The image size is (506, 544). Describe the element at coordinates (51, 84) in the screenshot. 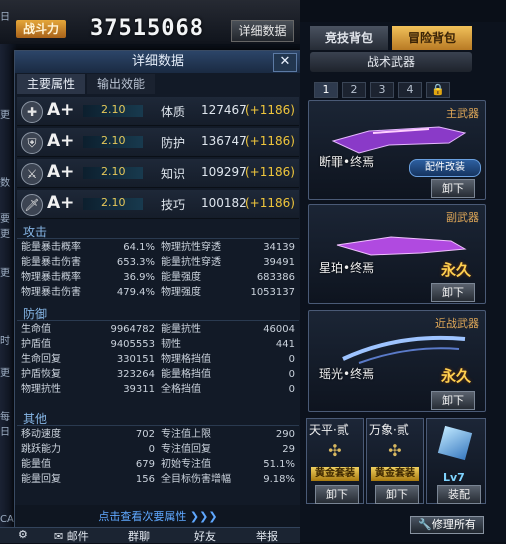

I see `tab-main-attributes: 主要属性` at that location.